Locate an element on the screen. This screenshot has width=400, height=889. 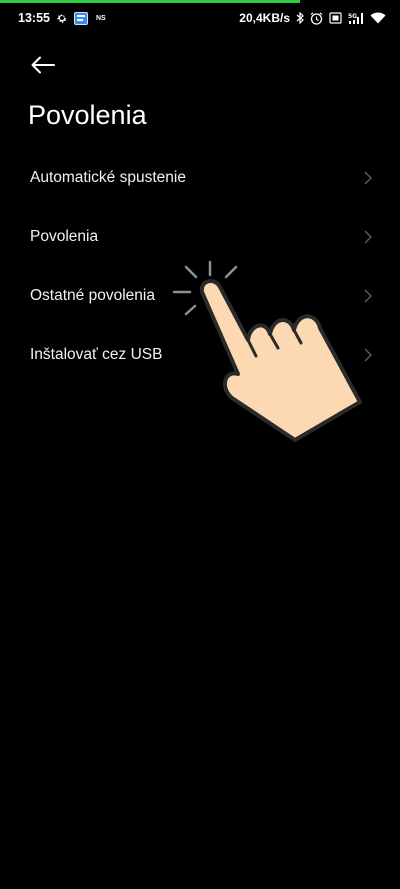
menu-item-label: Ostatné povolenia is located at coordinates (92, 295).